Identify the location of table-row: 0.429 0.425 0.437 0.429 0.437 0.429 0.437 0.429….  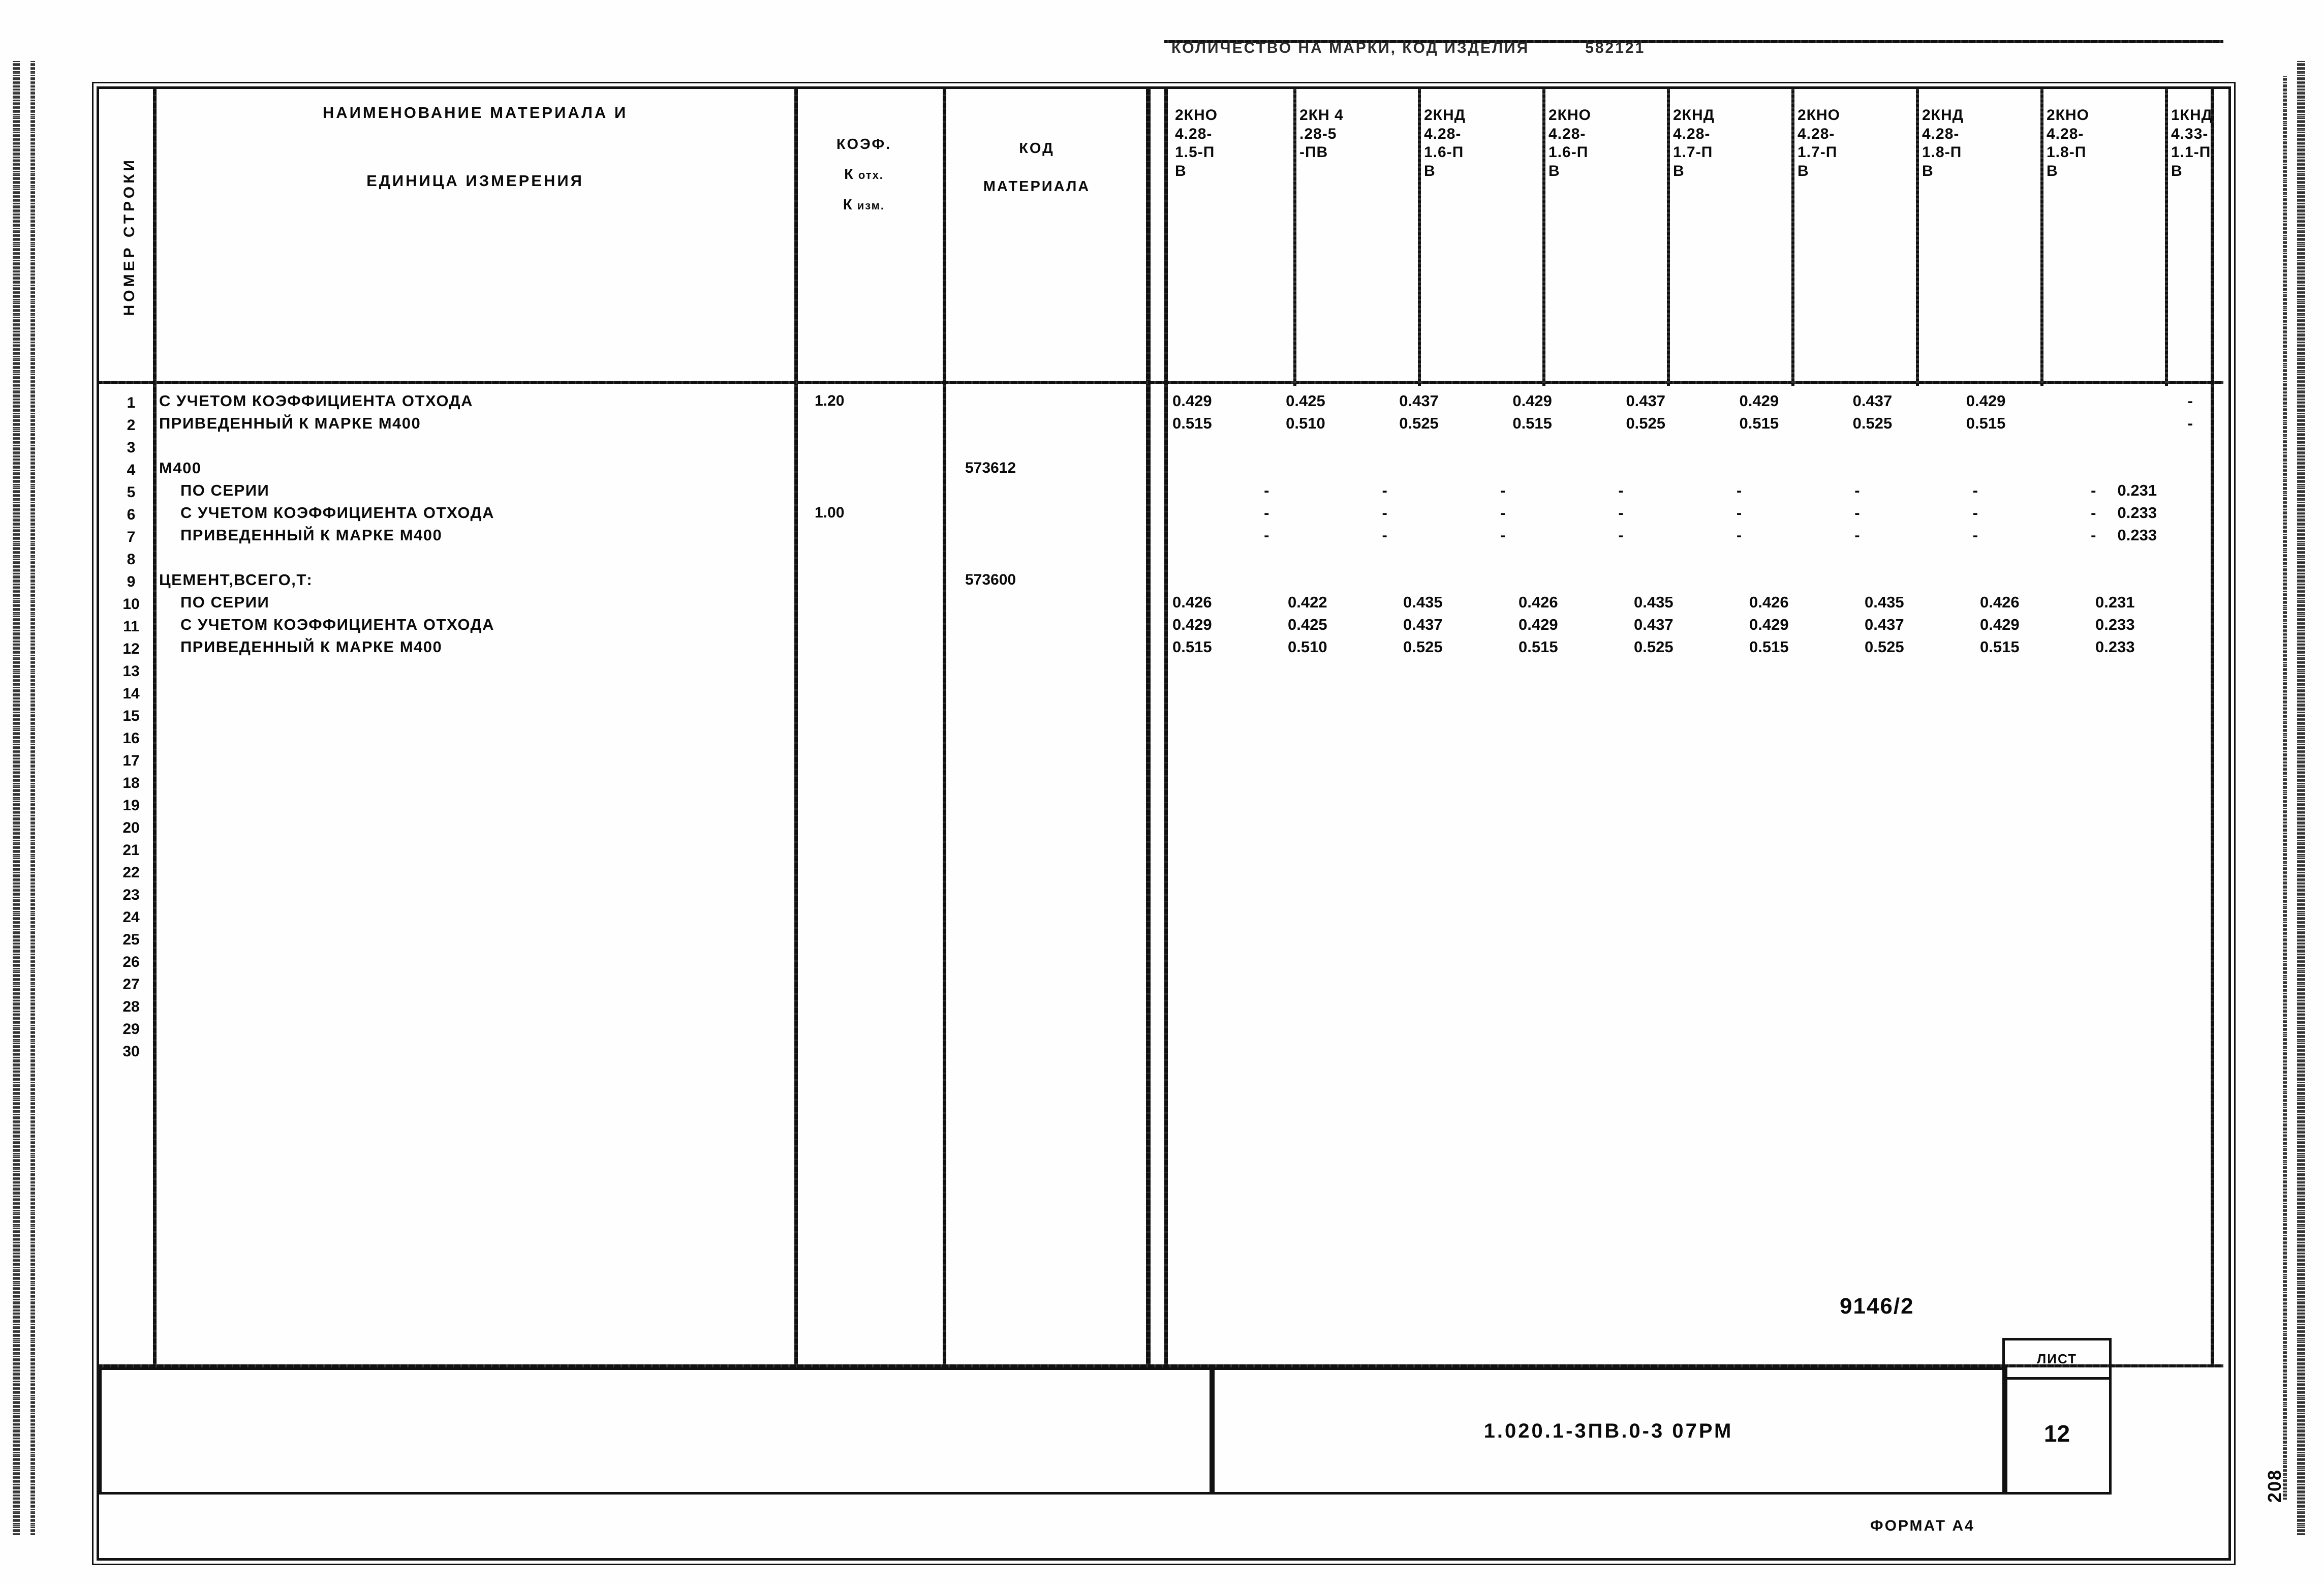
(1693, 625).